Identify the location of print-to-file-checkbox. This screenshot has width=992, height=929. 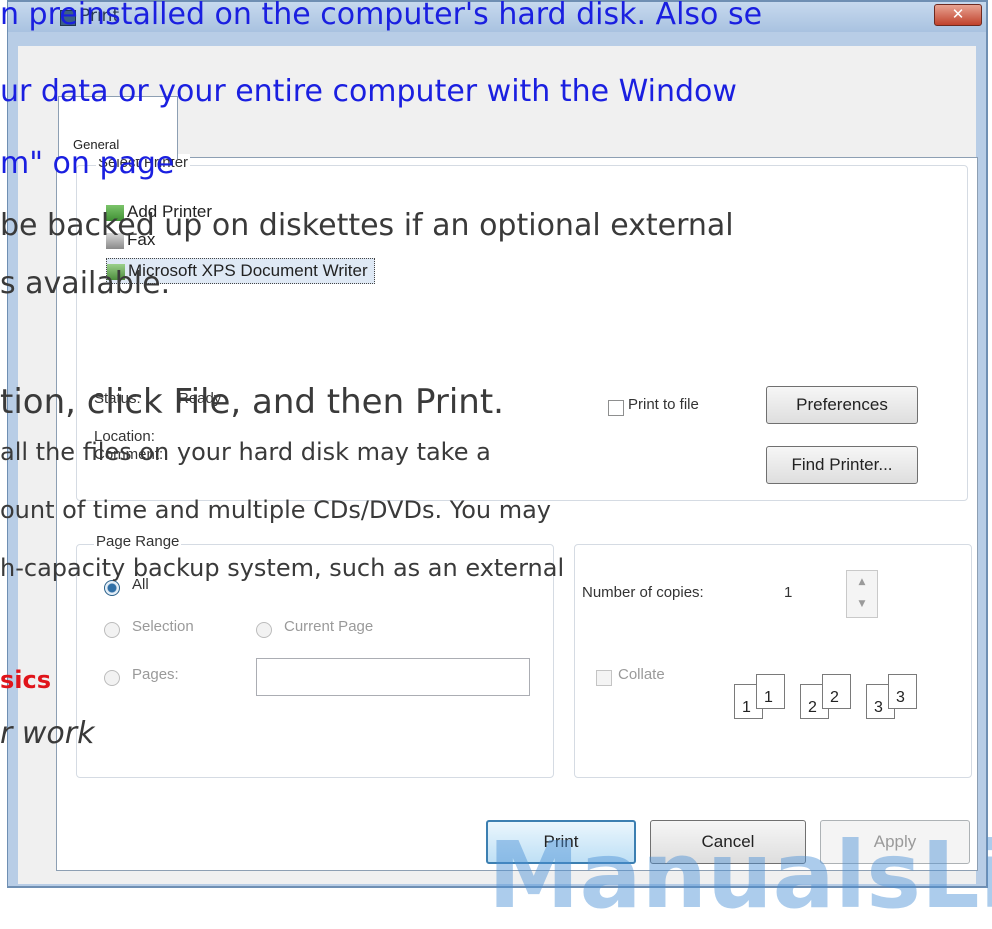
(616, 408).